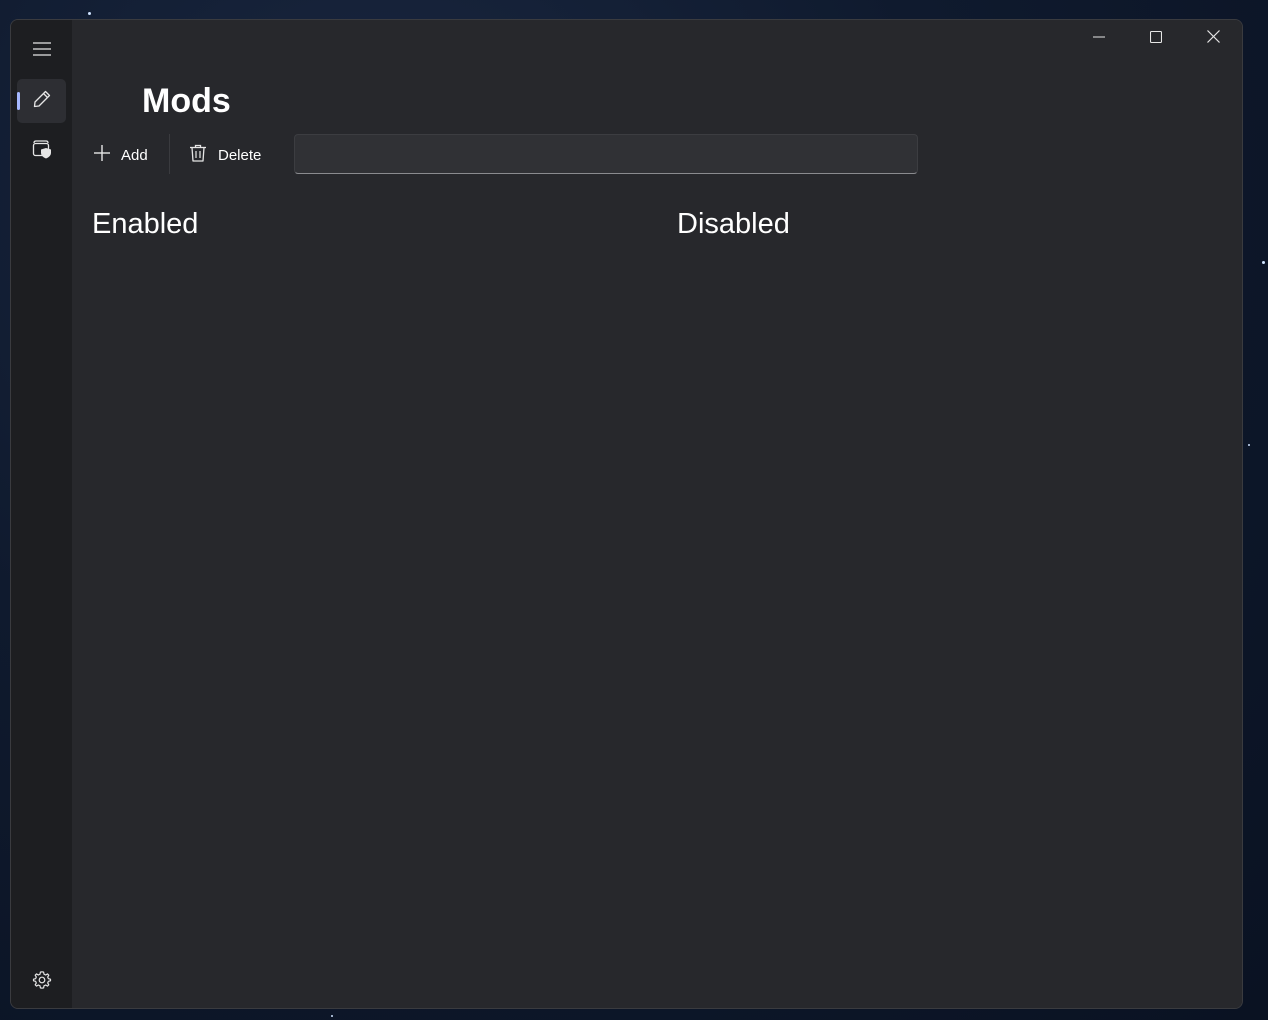 The width and height of the screenshot is (1268, 1020). I want to click on add-button-label: Add, so click(134, 155).